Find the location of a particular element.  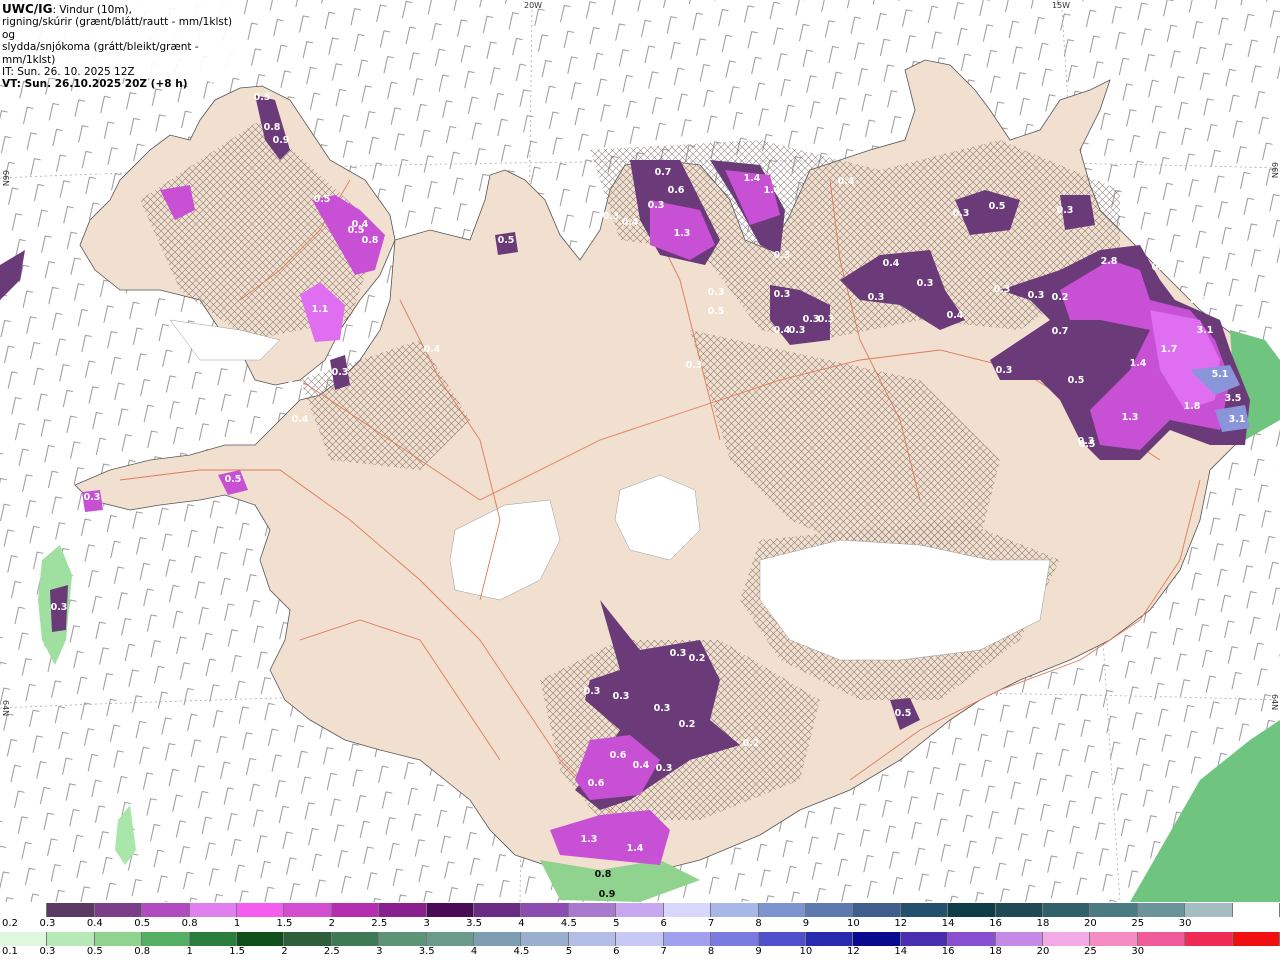

precip-value-label: 1.4 is located at coordinates (635, 848).